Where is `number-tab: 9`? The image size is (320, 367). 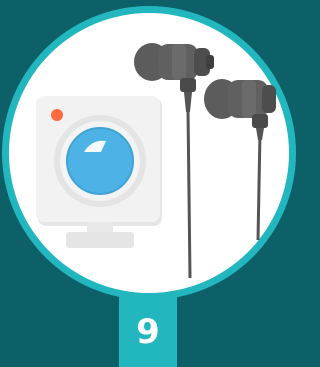 number-tab: 9 is located at coordinates (148, 330).